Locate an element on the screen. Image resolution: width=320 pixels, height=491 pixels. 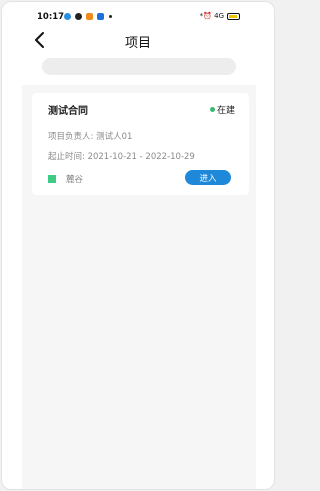
search-bar is located at coordinates (139, 66).